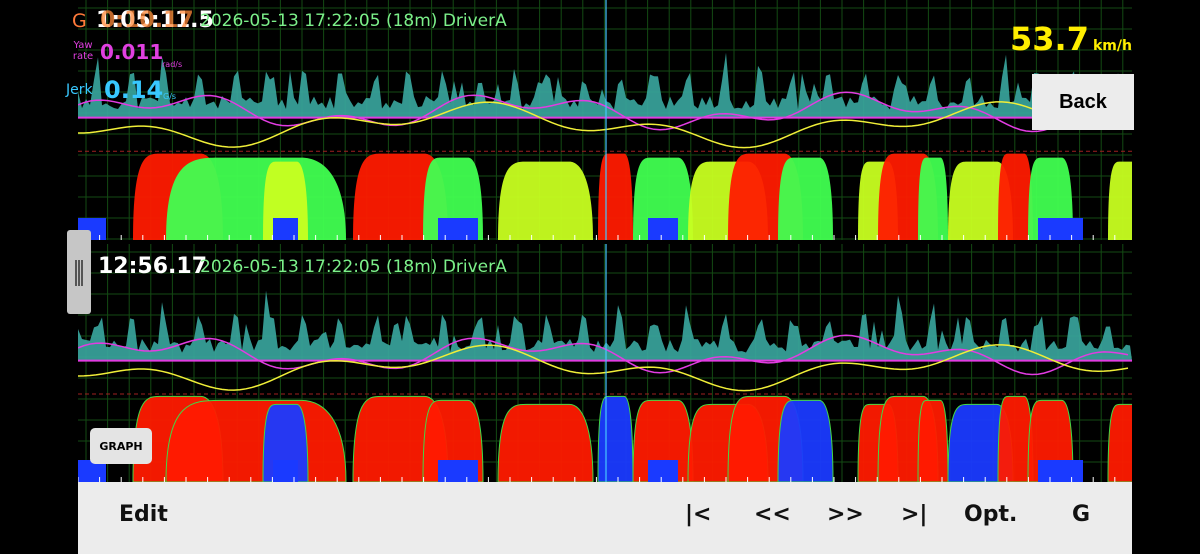 The height and width of the screenshot is (554, 1200). I want to click on top-time-overlay: 0:10.17, so click(147, 20).